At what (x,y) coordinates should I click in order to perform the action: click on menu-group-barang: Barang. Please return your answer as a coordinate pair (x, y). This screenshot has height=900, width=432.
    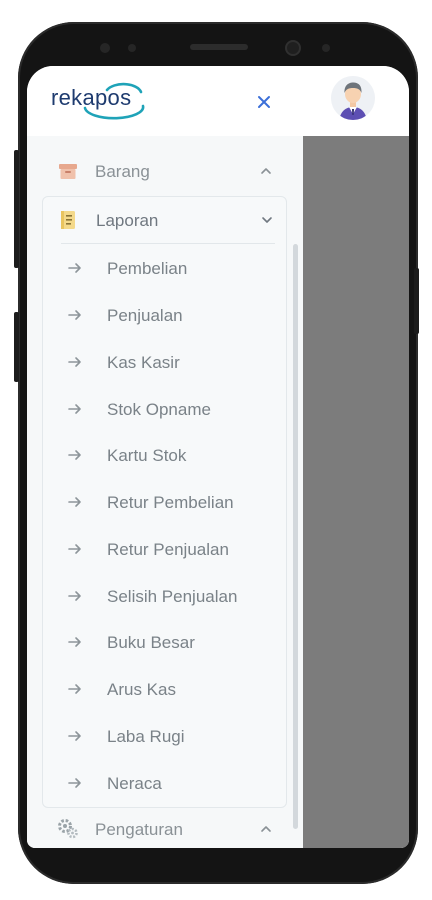
    Looking at the image, I should click on (165, 171).